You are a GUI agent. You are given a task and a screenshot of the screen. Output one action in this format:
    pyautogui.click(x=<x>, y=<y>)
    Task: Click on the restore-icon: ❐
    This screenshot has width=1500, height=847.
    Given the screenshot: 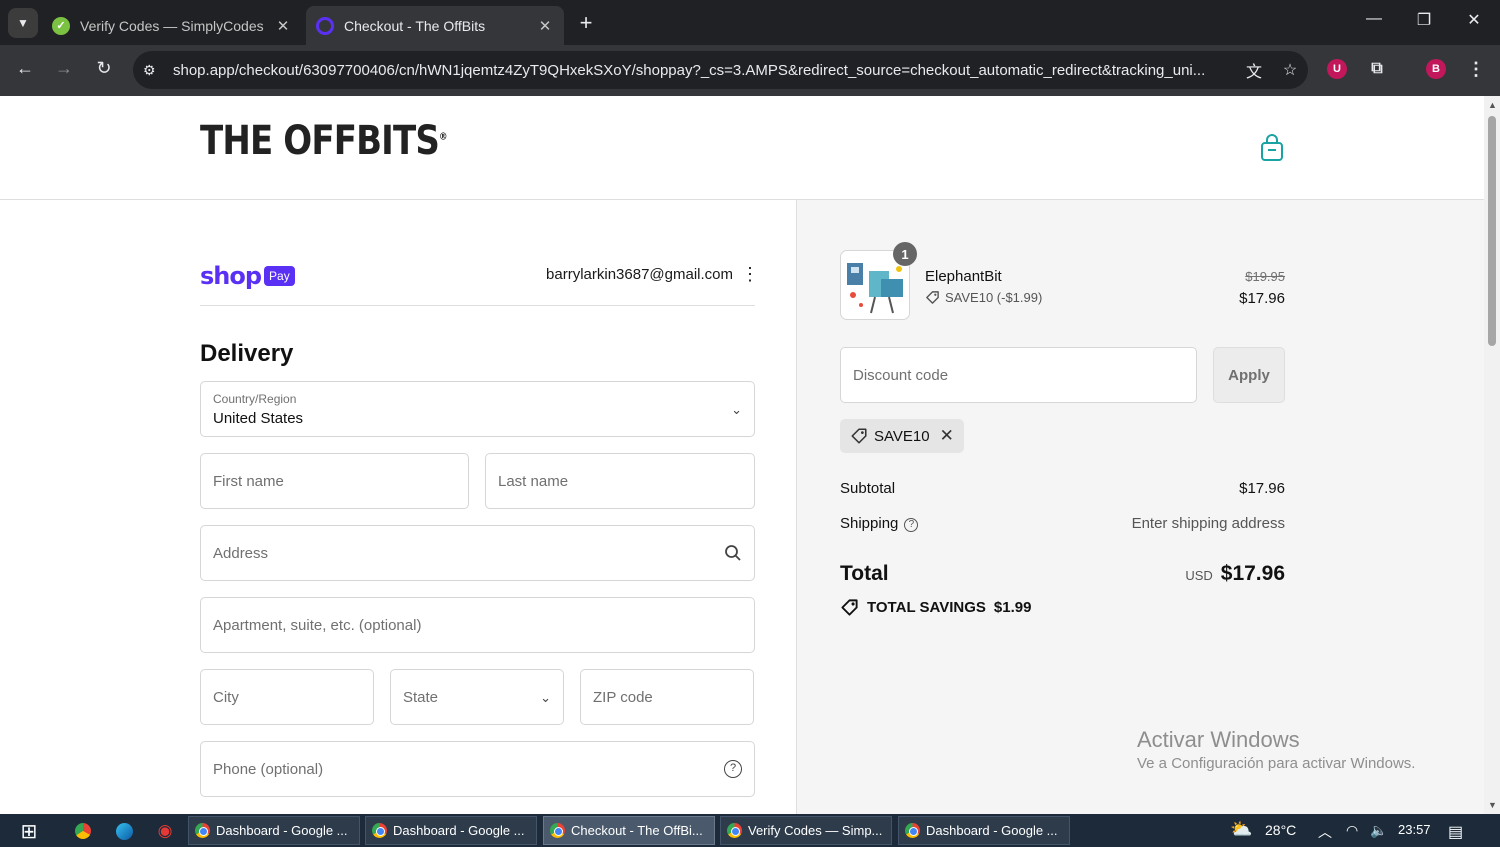 What is the action you would take?
    pyautogui.click(x=1424, y=20)
    